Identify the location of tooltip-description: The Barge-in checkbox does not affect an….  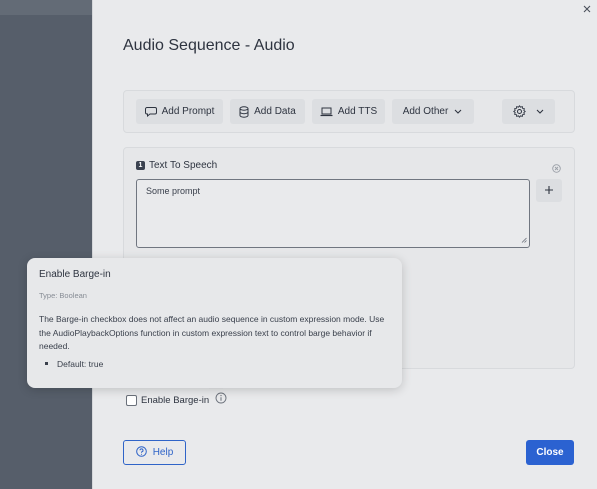
(212, 332).